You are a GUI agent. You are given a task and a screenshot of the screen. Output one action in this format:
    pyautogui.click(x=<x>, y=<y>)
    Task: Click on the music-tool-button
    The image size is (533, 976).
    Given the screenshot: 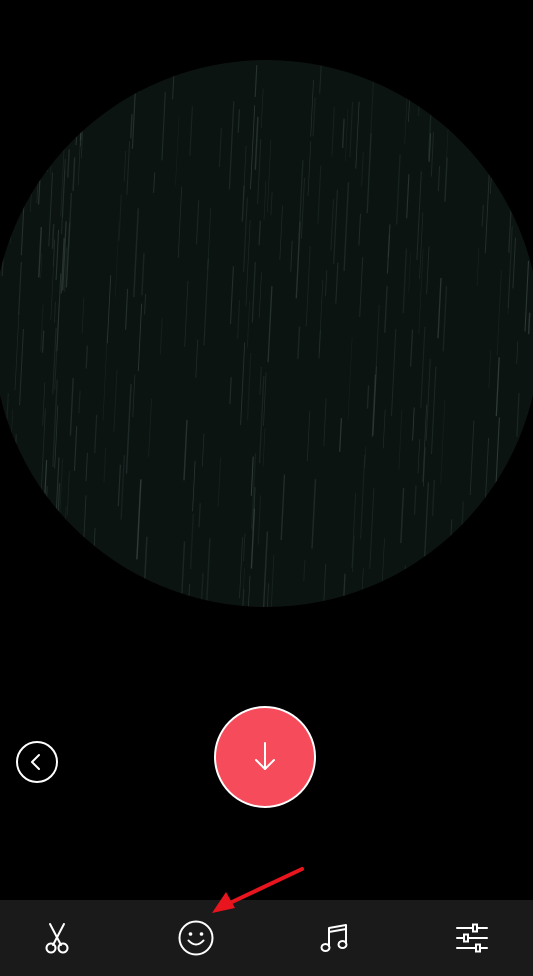 What is the action you would take?
    pyautogui.click(x=334, y=938)
    